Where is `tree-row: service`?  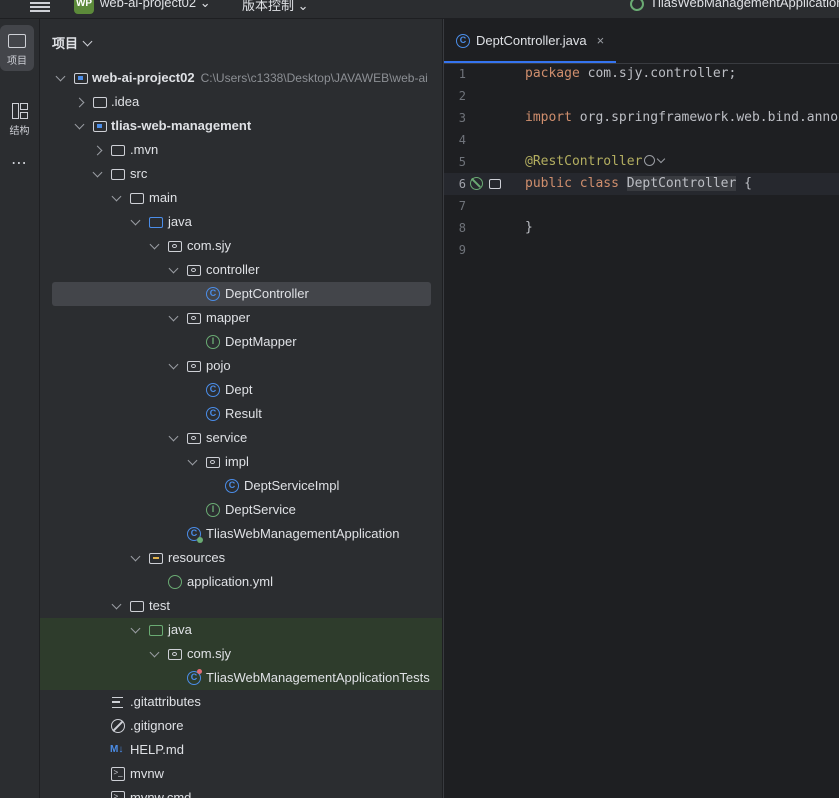 tree-row: service is located at coordinates (241, 438).